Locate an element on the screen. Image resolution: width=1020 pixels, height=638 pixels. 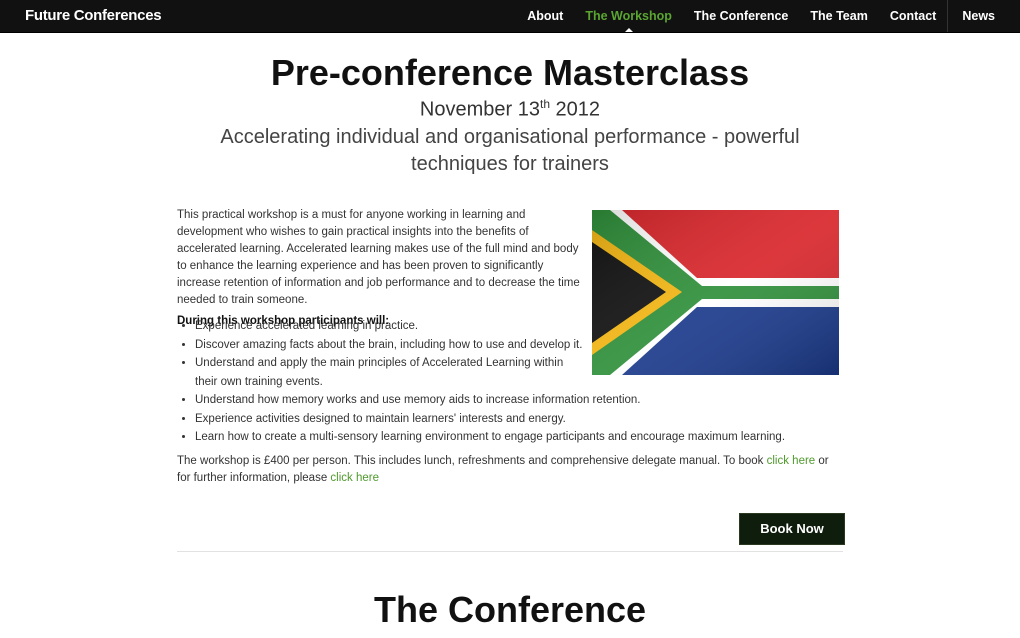
conference-section-title: The Conference is located at coordinates (510, 609).